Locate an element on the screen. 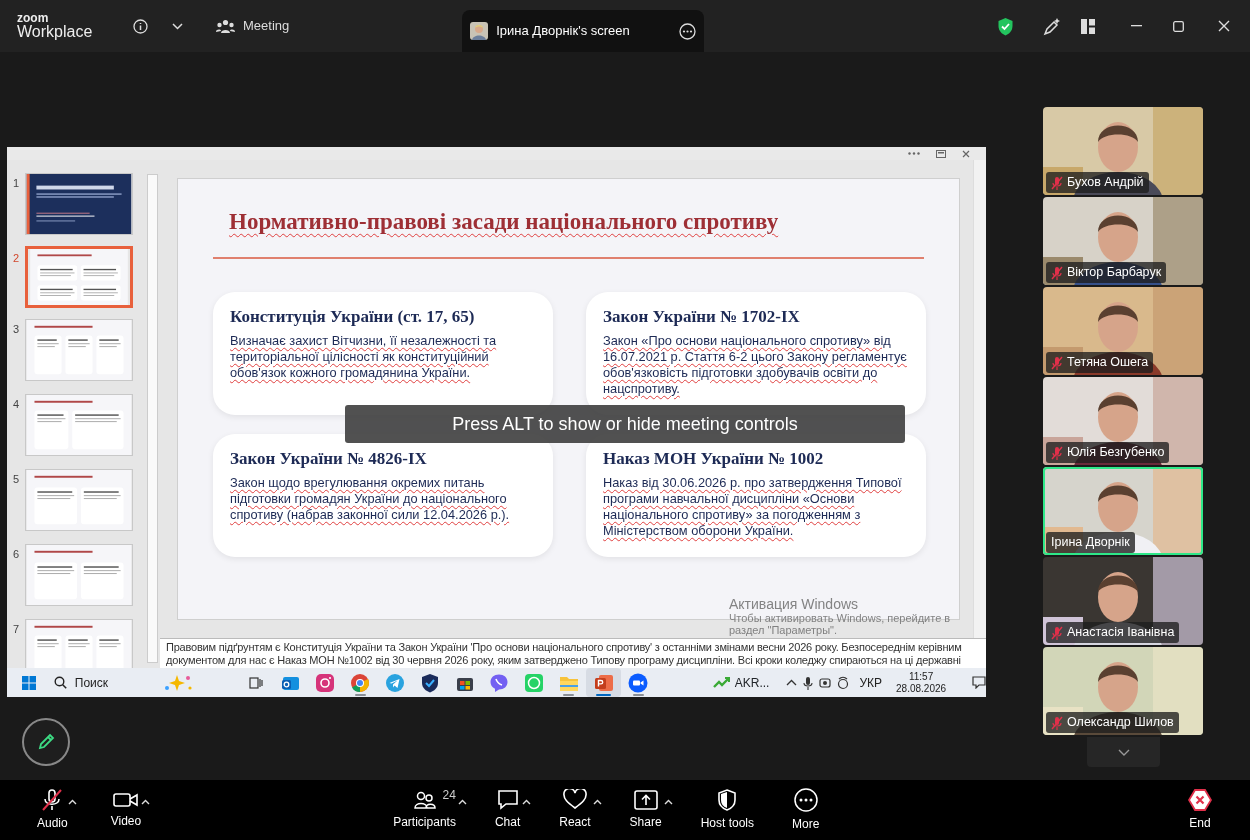 Image resolution: width=1250 pixels, height=840 pixels. video-tile: Анастасія Іванівна is located at coordinates (1123, 601).